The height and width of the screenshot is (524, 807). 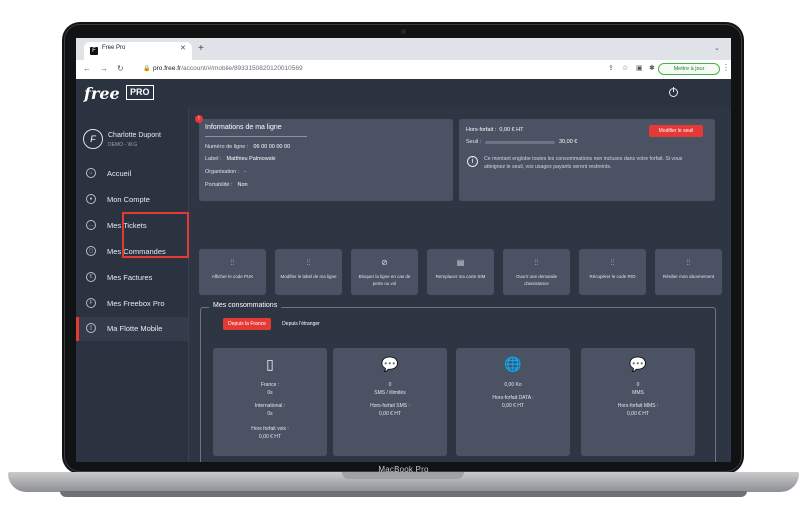 I want to click on home-icon: ⌂, so click(x=91, y=173).